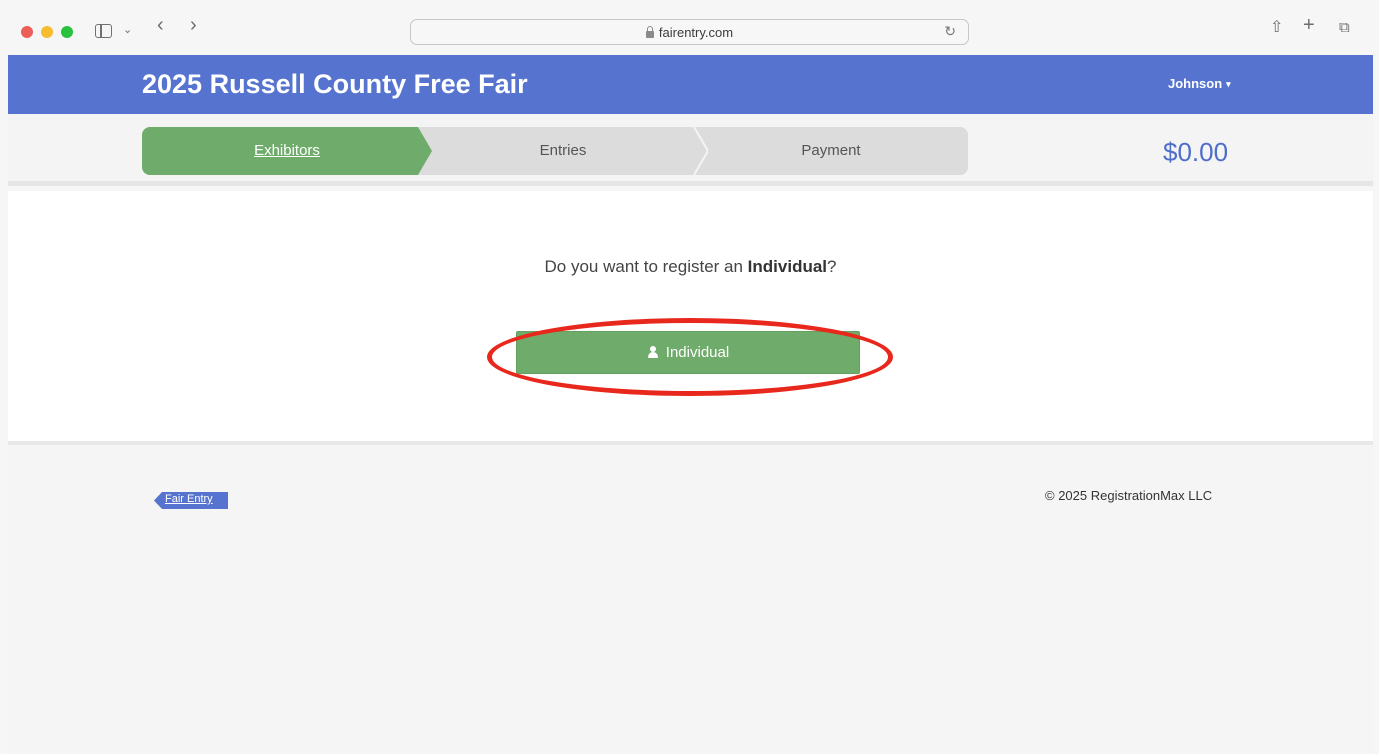  What do you see at coordinates (697, 352) in the screenshot?
I see `individual-button-label: Individual` at bounding box center [697, 352].